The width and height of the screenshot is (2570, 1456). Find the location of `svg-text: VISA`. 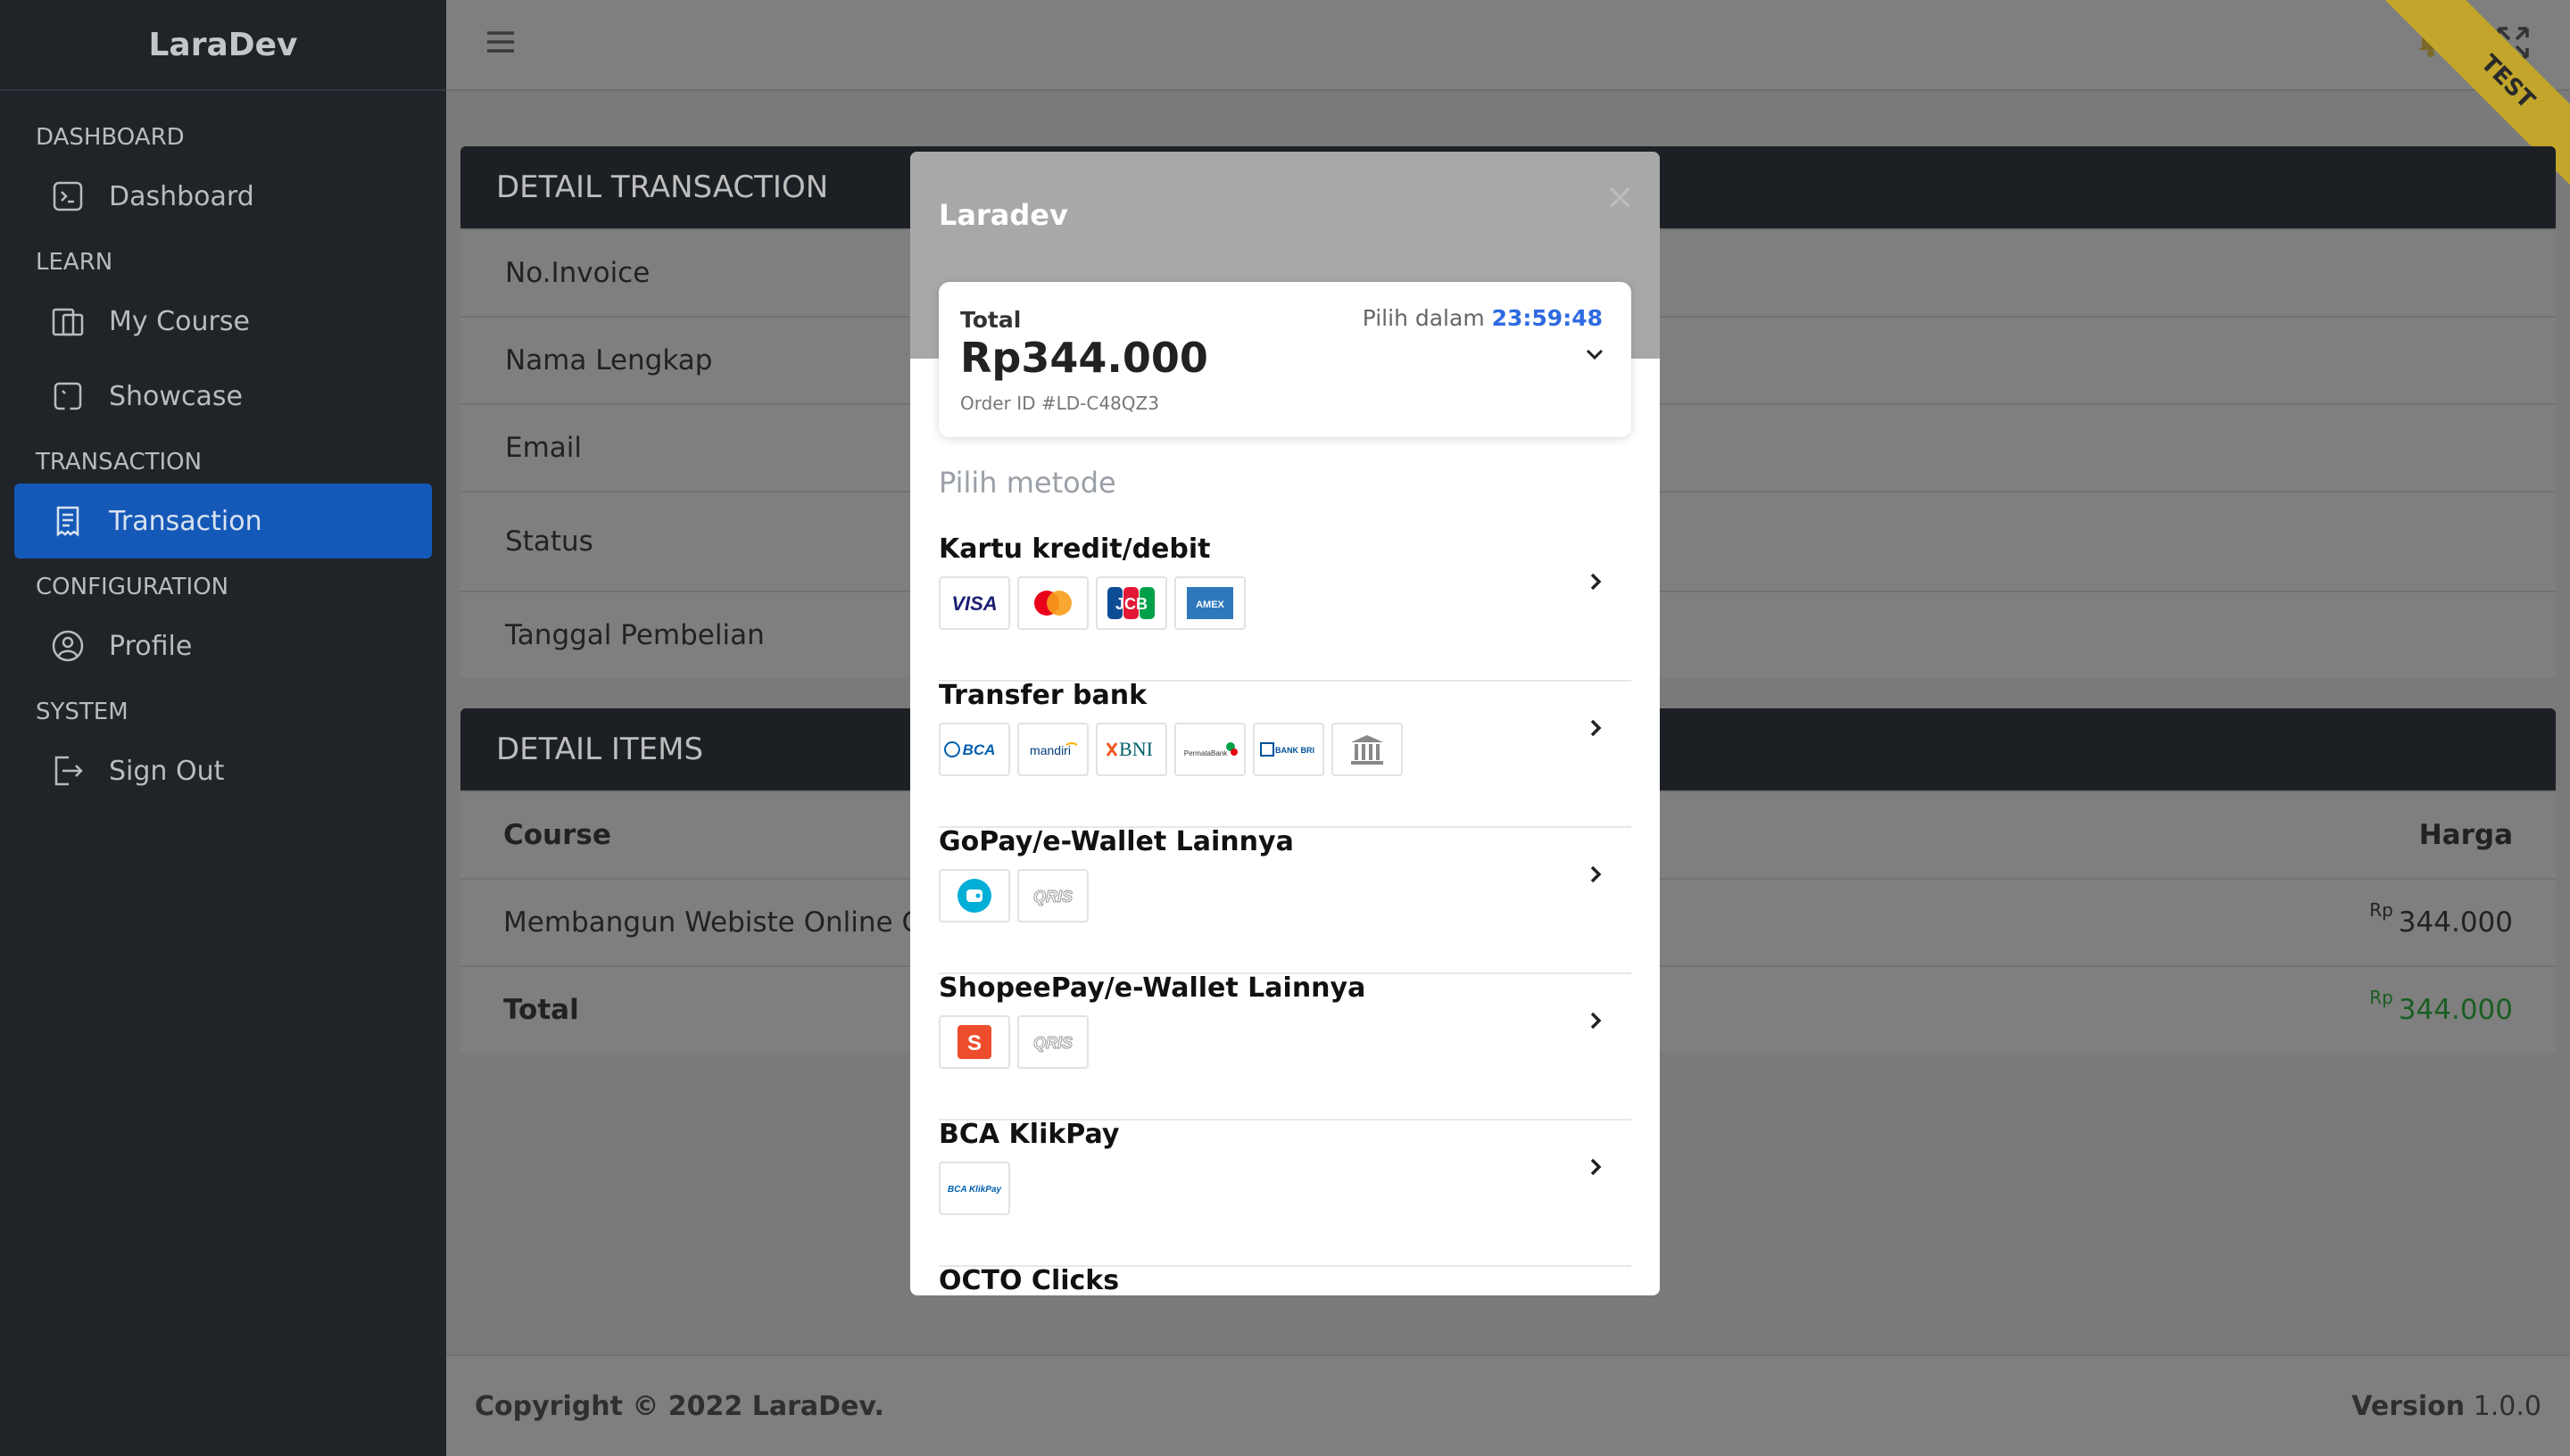

svg-text: VISA is located at coordinates (974, 604).